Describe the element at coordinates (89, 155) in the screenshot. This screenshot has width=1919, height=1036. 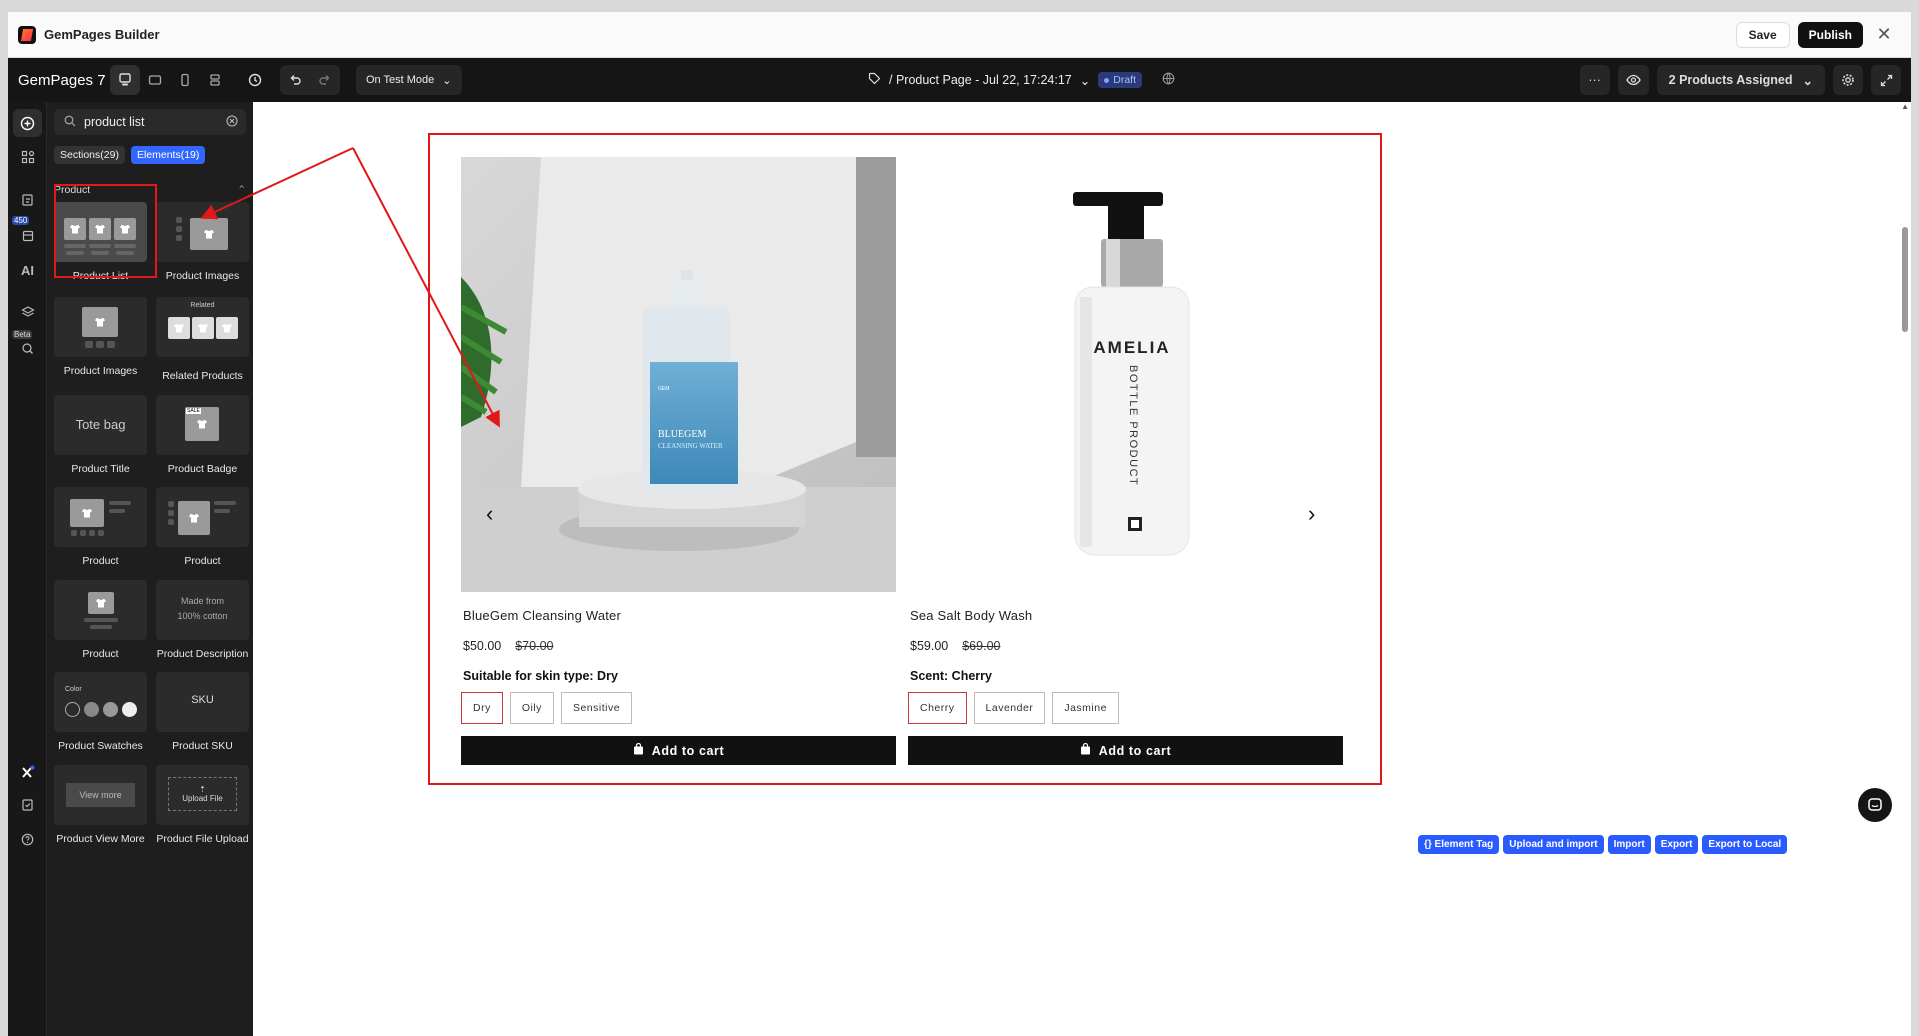
I see `tab-sections: Sections(29)` at that location.